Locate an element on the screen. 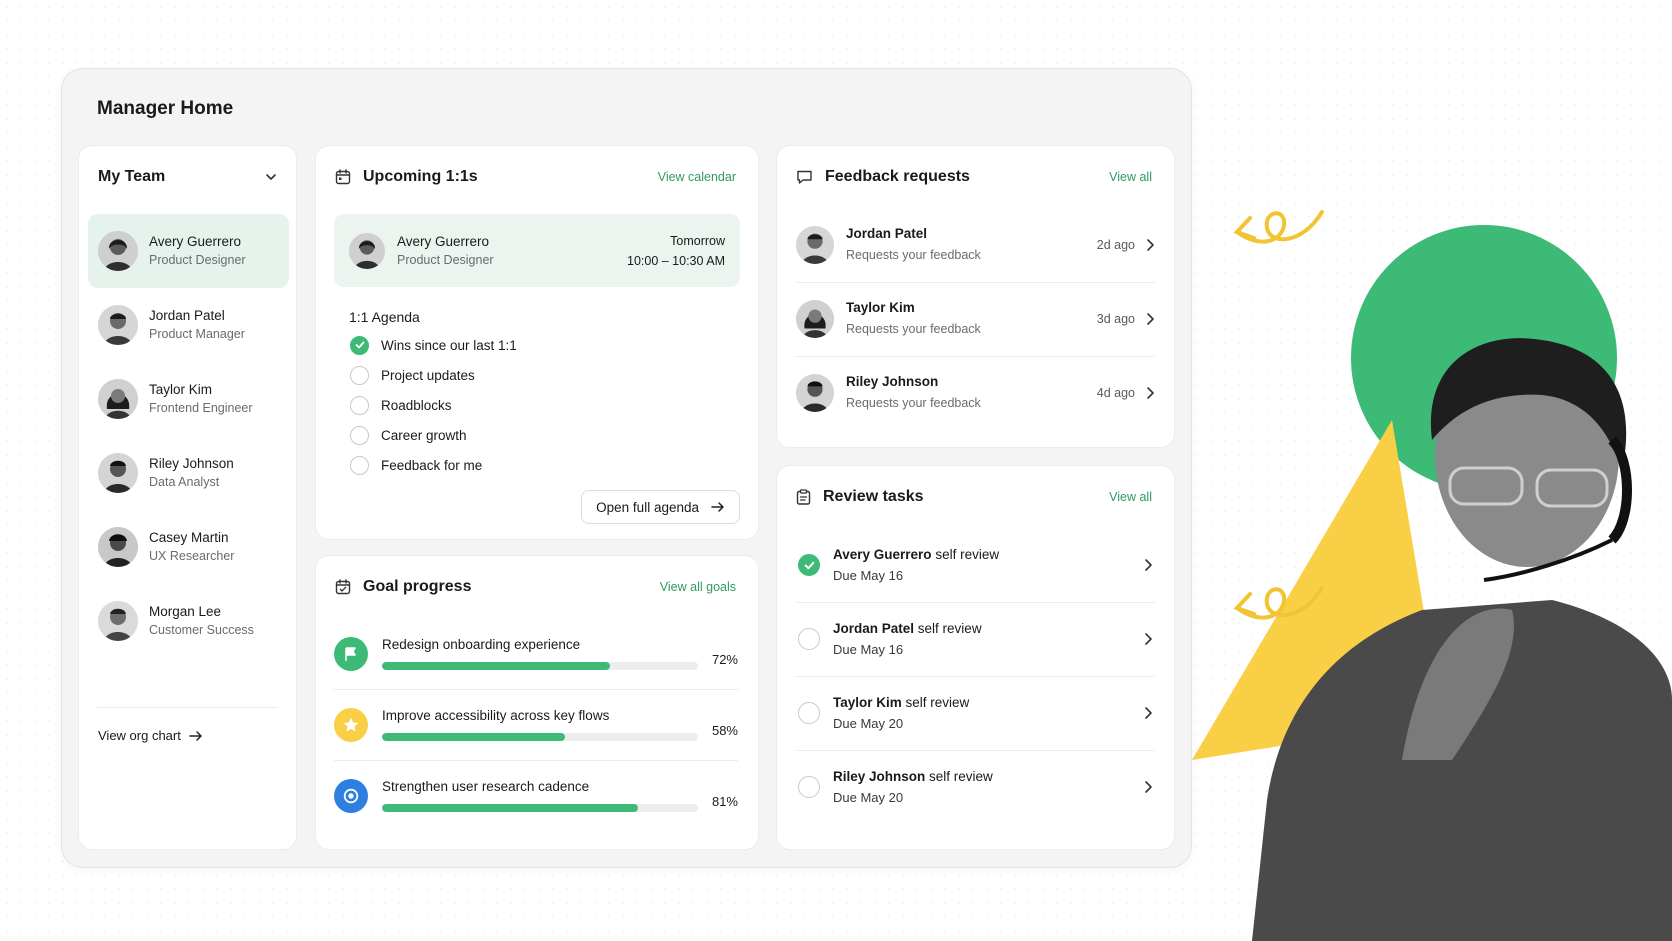 This screenshot has height=941, width=1672. agenda-item-label: Feedback for me is located at coordinates (432, 465).